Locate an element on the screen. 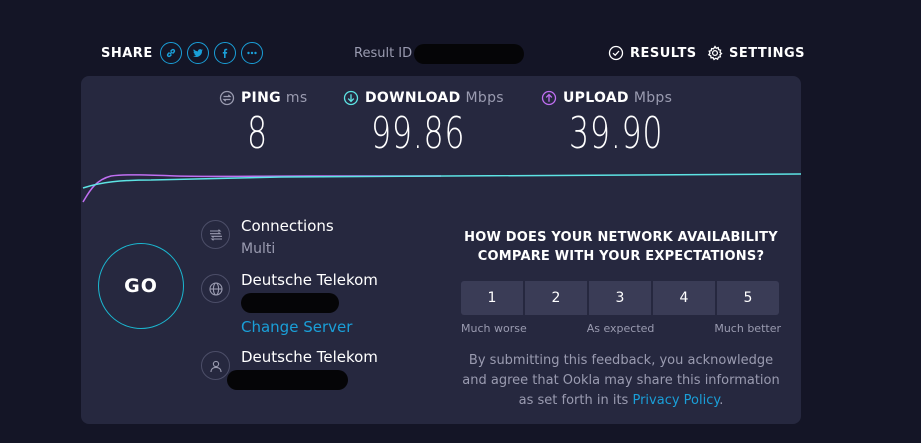  disclaimer-end: . is located at coordinates (721, 400).